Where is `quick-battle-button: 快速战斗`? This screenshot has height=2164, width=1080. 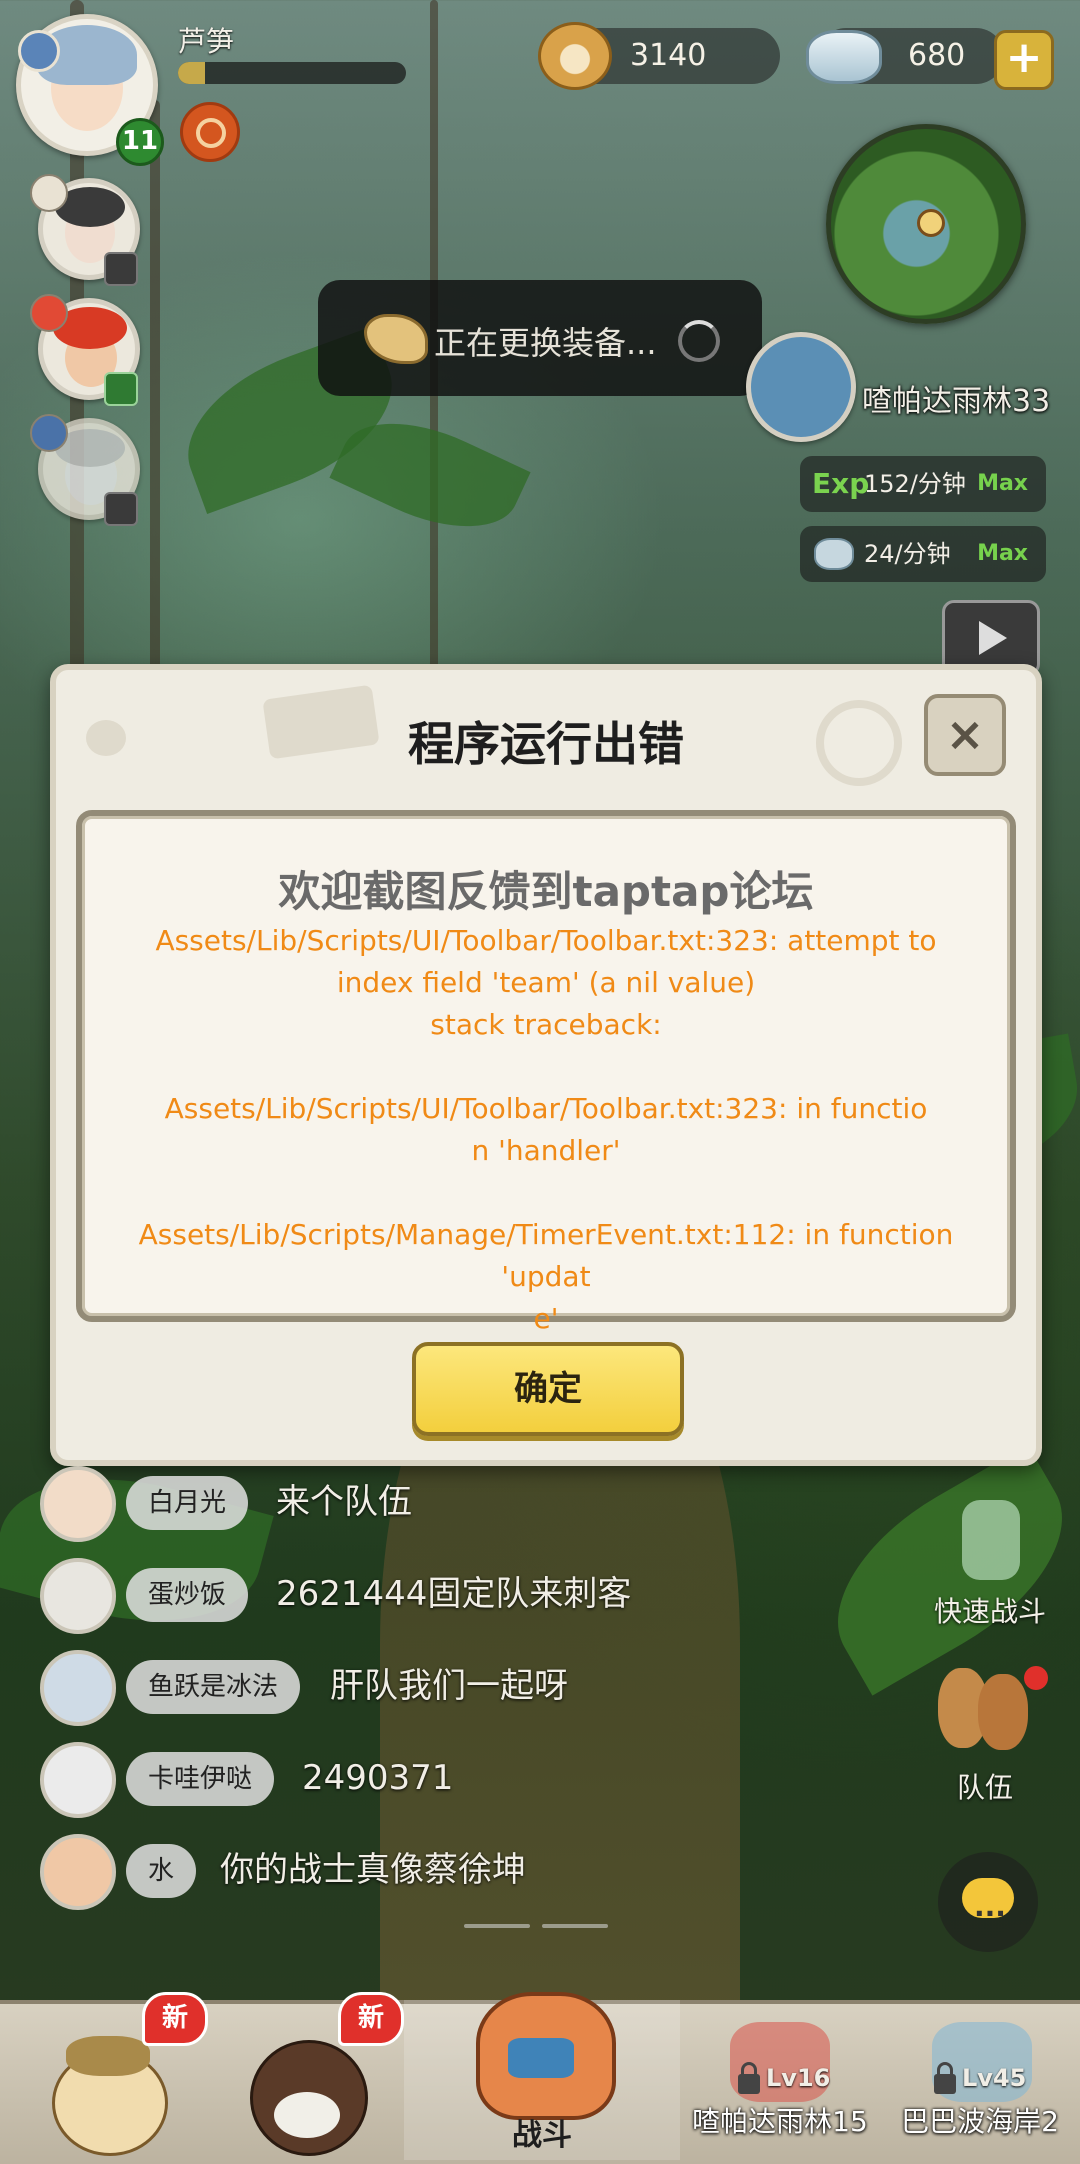 quick-battle-button: 快速战斗 is located at coordinates (990, 1565).